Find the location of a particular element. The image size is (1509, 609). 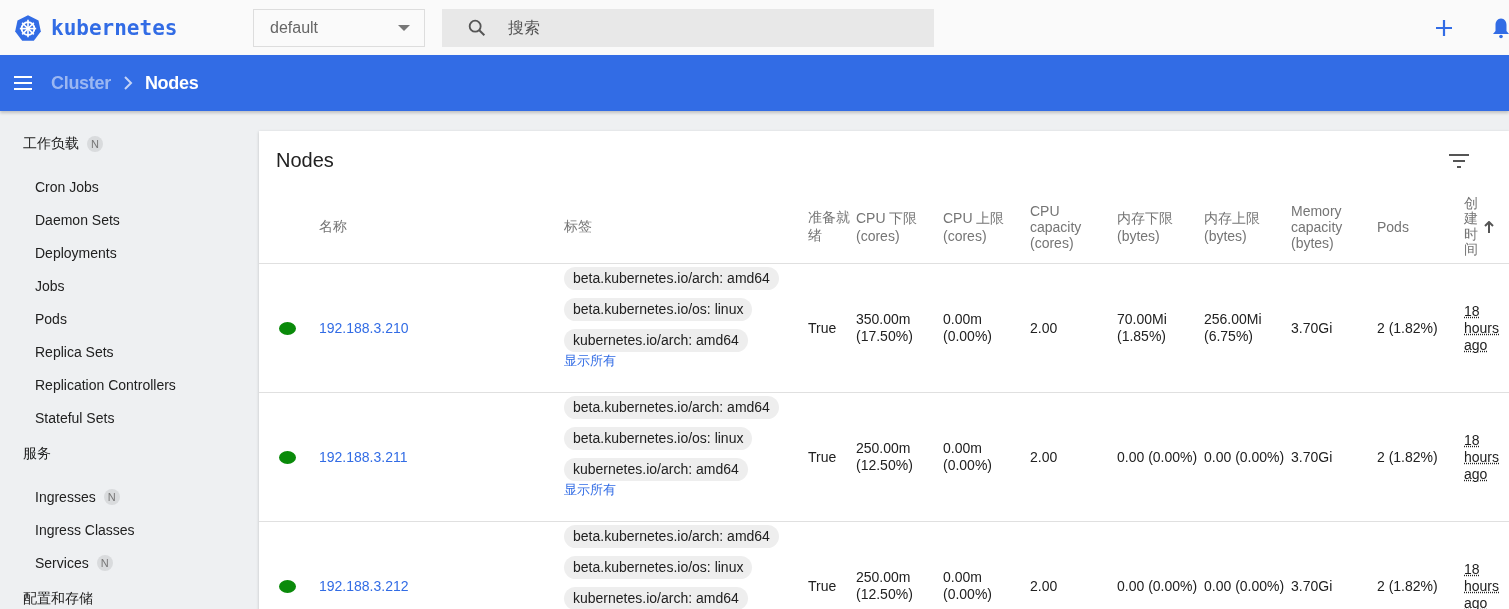

node-link: 192.188.3.211 is located at coordinates (441, 457).